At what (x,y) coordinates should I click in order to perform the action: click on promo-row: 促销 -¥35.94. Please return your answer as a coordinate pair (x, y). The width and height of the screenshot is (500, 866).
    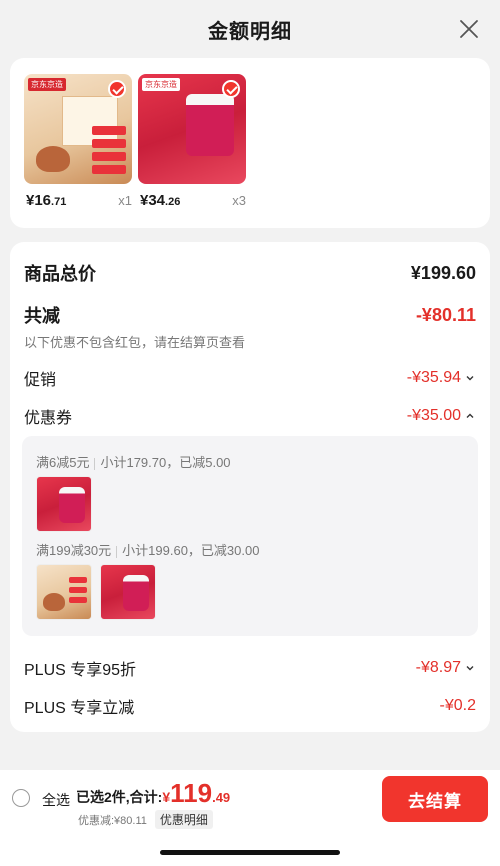
    Looking at the image, I should click on (250, 378).